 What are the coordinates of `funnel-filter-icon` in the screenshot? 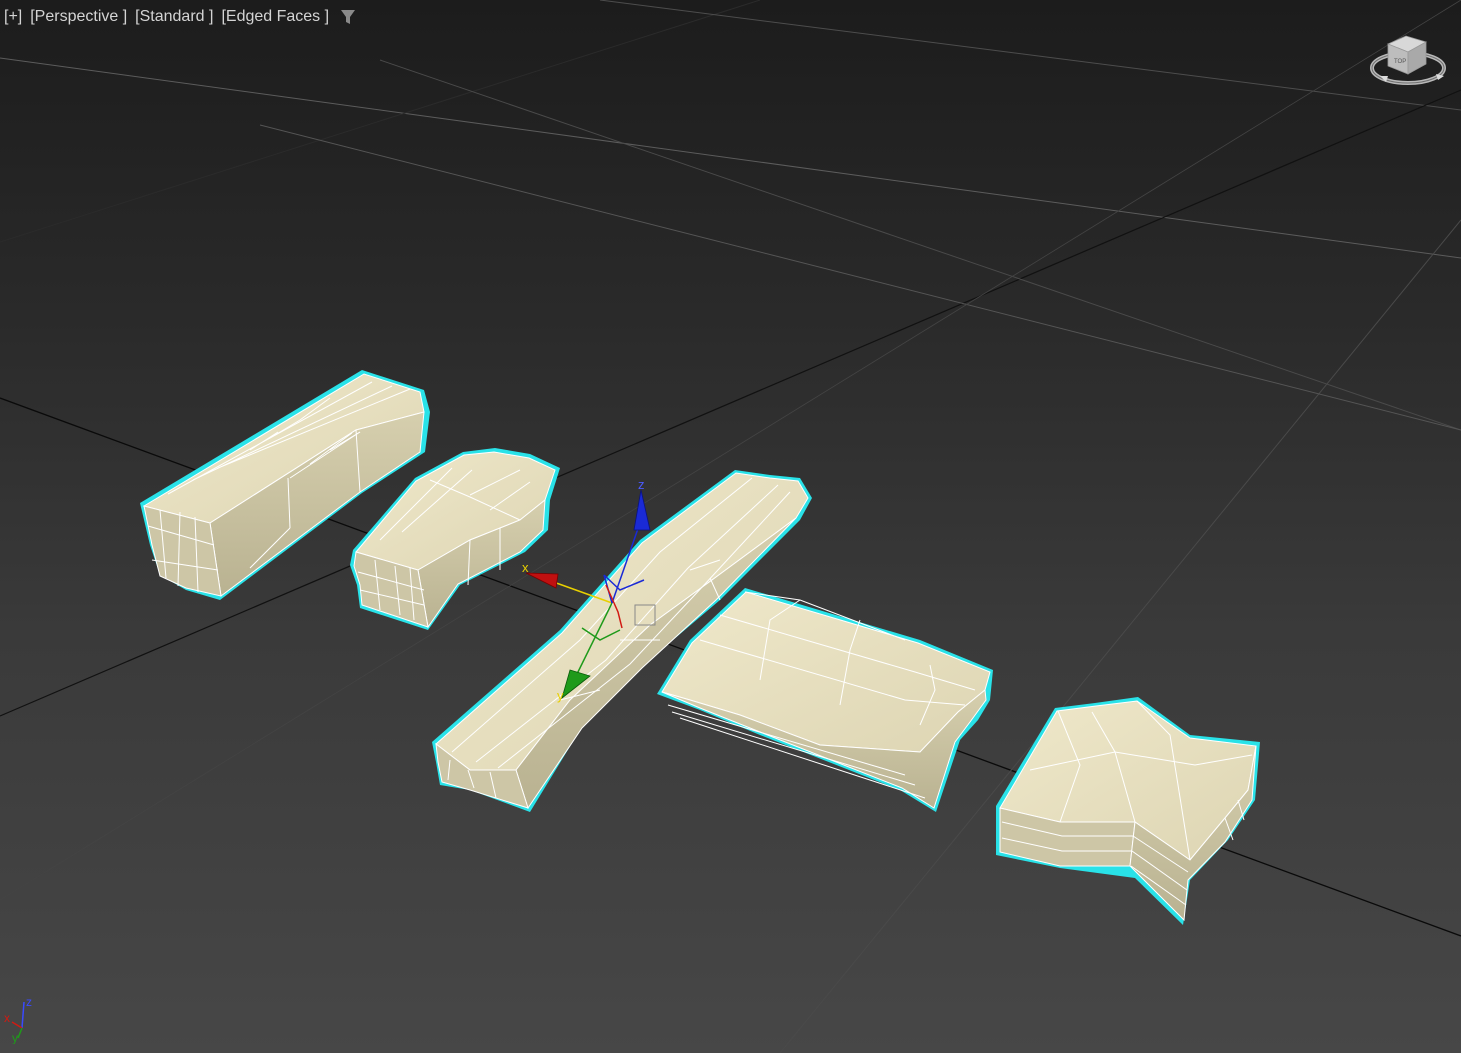 It's located at (348, 17).